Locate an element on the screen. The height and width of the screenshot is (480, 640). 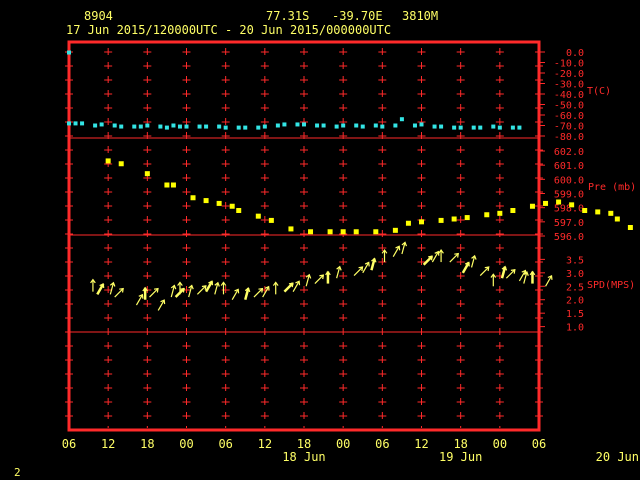
y-tick-label: 2.5 is located at coordinates (575, 287).